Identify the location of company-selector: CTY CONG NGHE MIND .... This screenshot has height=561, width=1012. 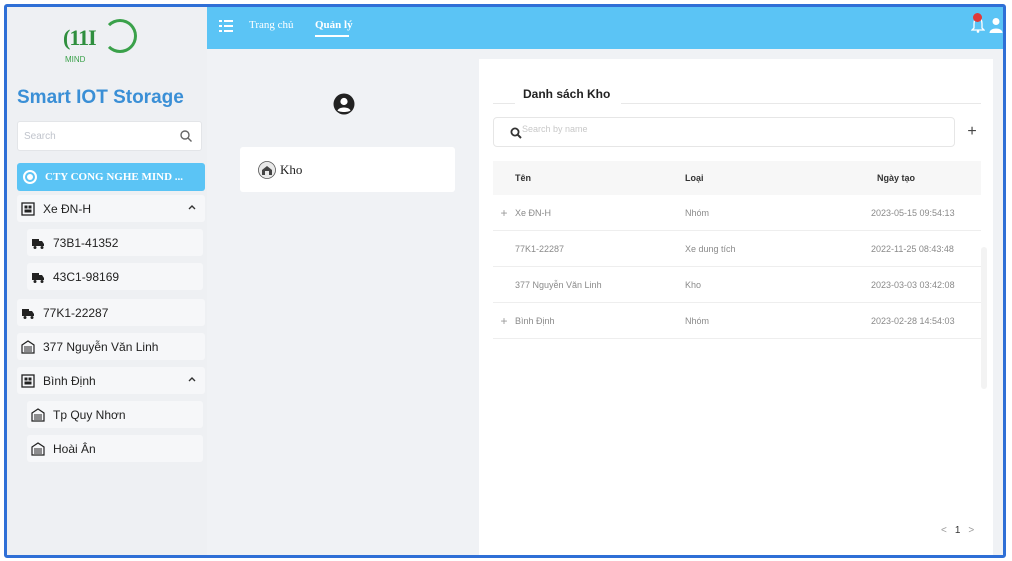
(111, 177).